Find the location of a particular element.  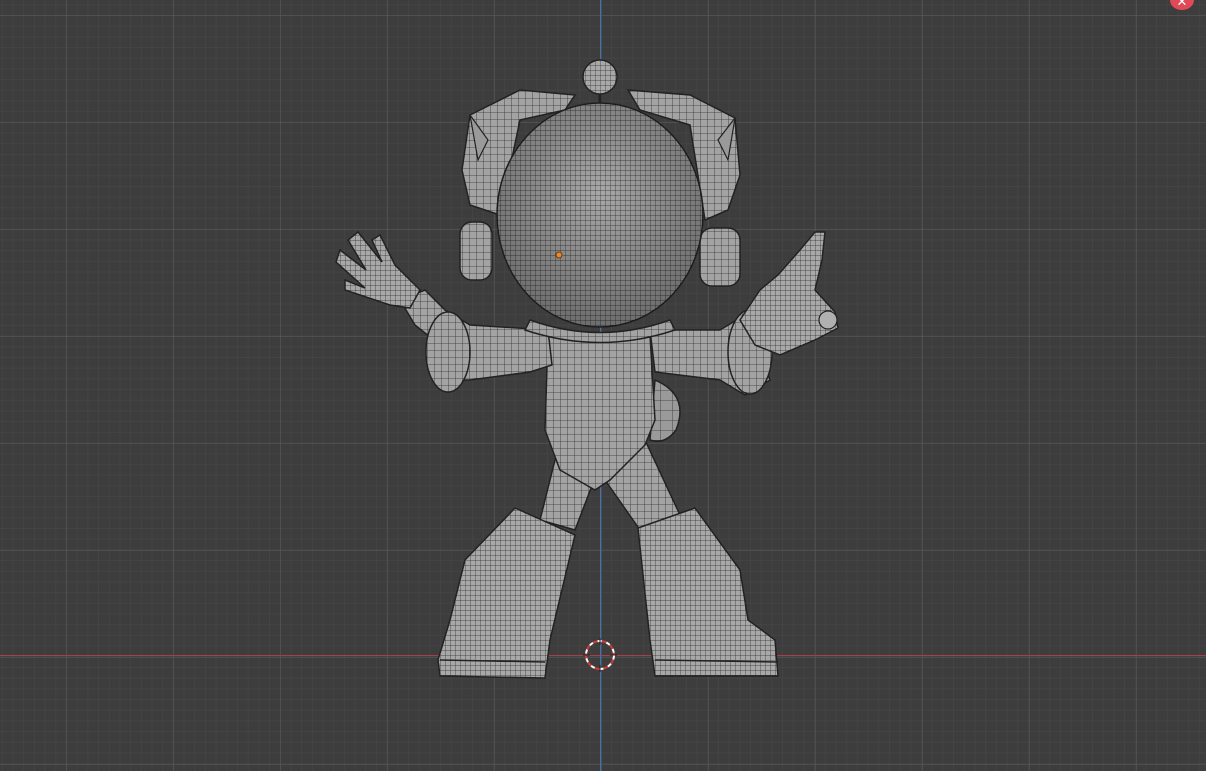

left-headphone is located at coordinates (476, 251).